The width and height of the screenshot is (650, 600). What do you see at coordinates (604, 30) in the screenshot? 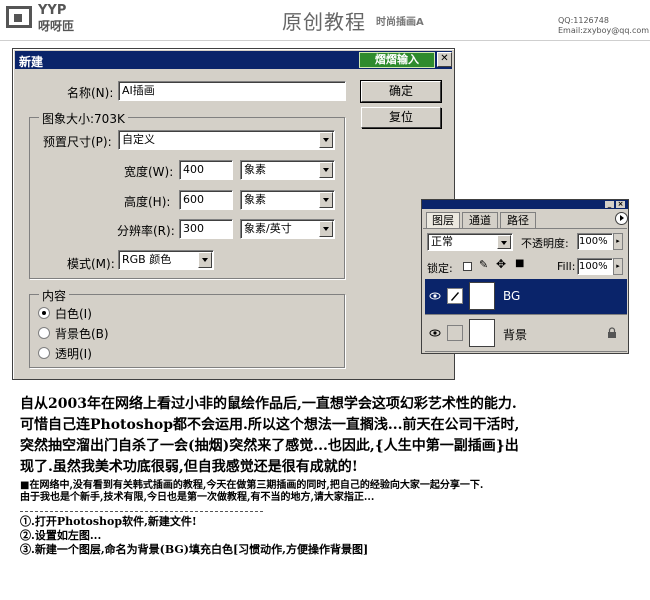
I see `contact-email: Email:zxyboy@qq.com` at bounding box center [604, 30].